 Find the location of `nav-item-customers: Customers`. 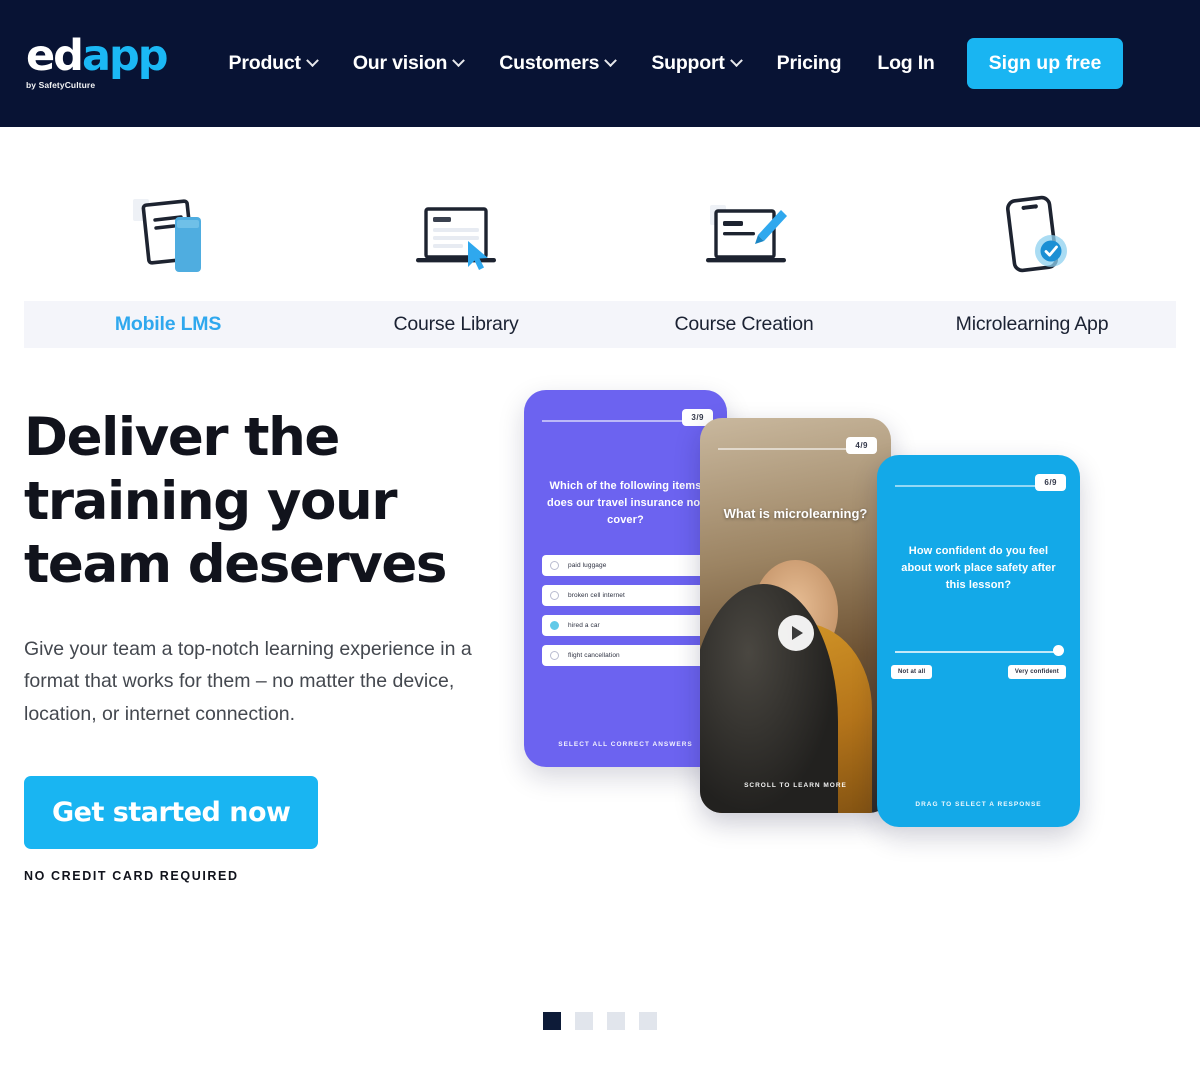

nav-item-customers: Customers is located at coordinates (557, 63).